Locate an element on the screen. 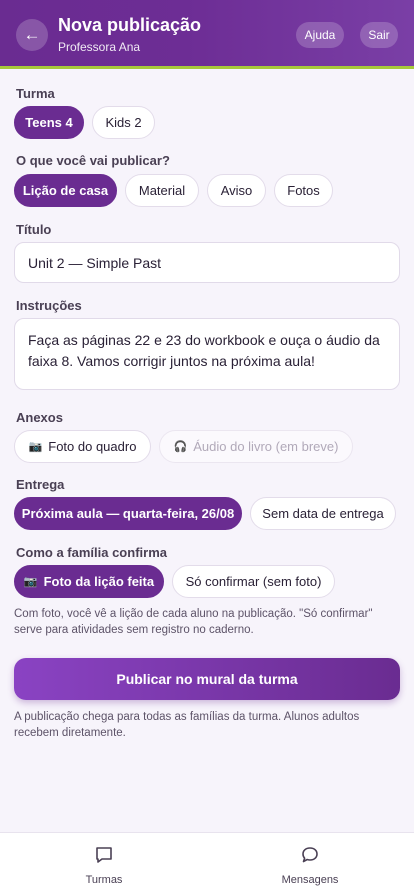 The height and width of the screenshot is (896, 414). arrow-left-icon: ← is located at coordinates (32, 34).